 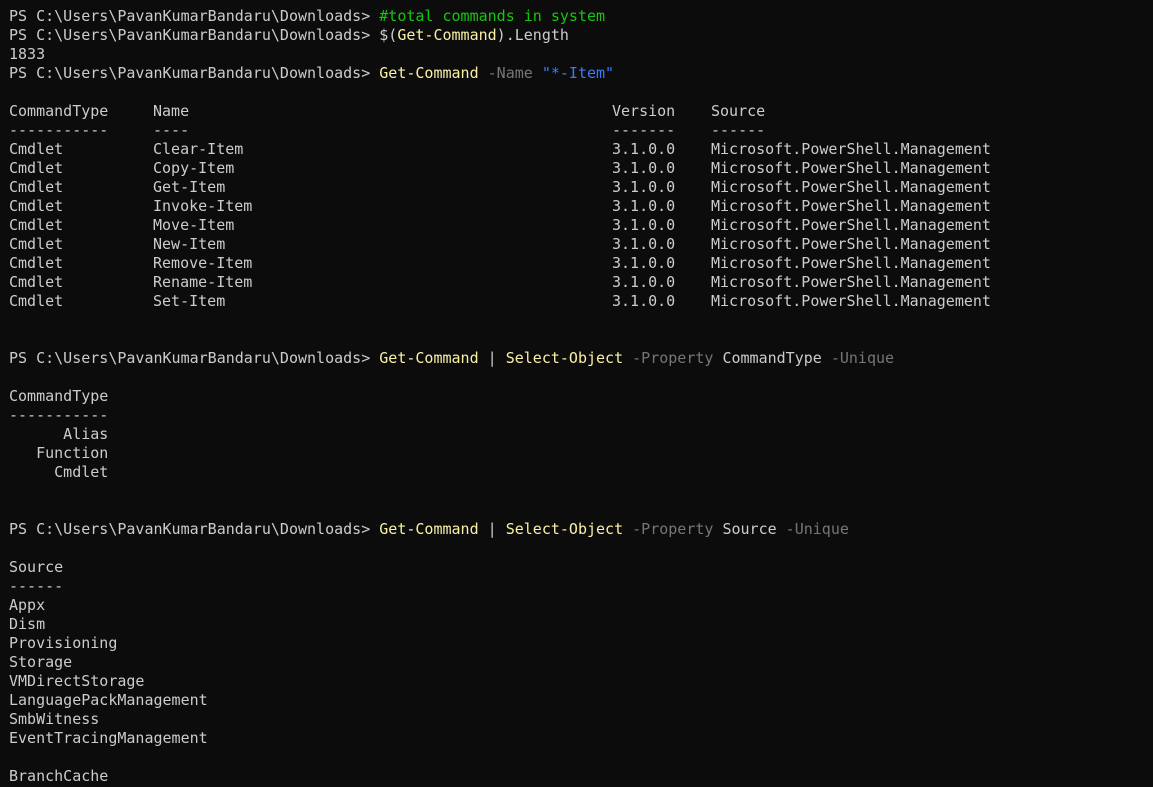 What do you see at coordinates (388, 35) in the screenshot?
I see `subexpression-open: $(` at bounding box center [388, 35].